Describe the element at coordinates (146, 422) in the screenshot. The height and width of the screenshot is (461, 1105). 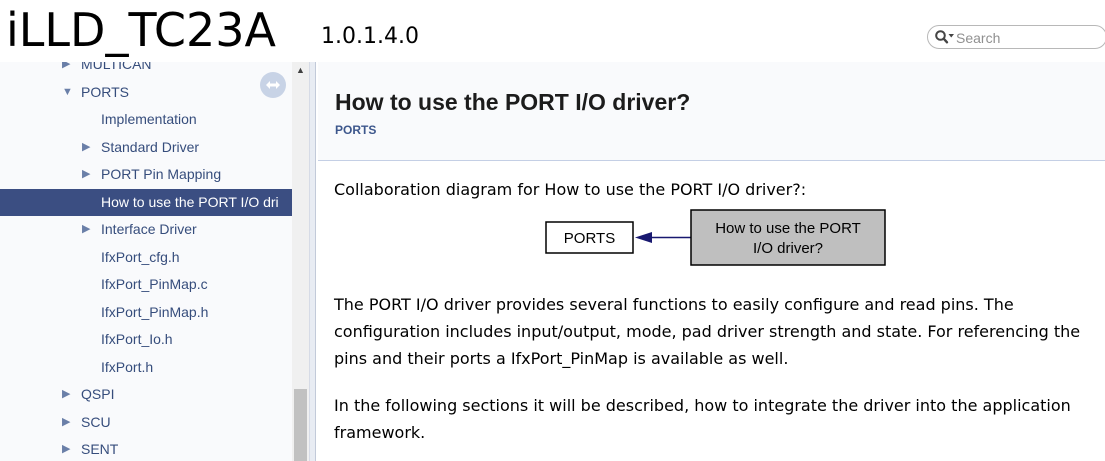
I see `sidebar-item-scu: ▶ SCU` at that location.